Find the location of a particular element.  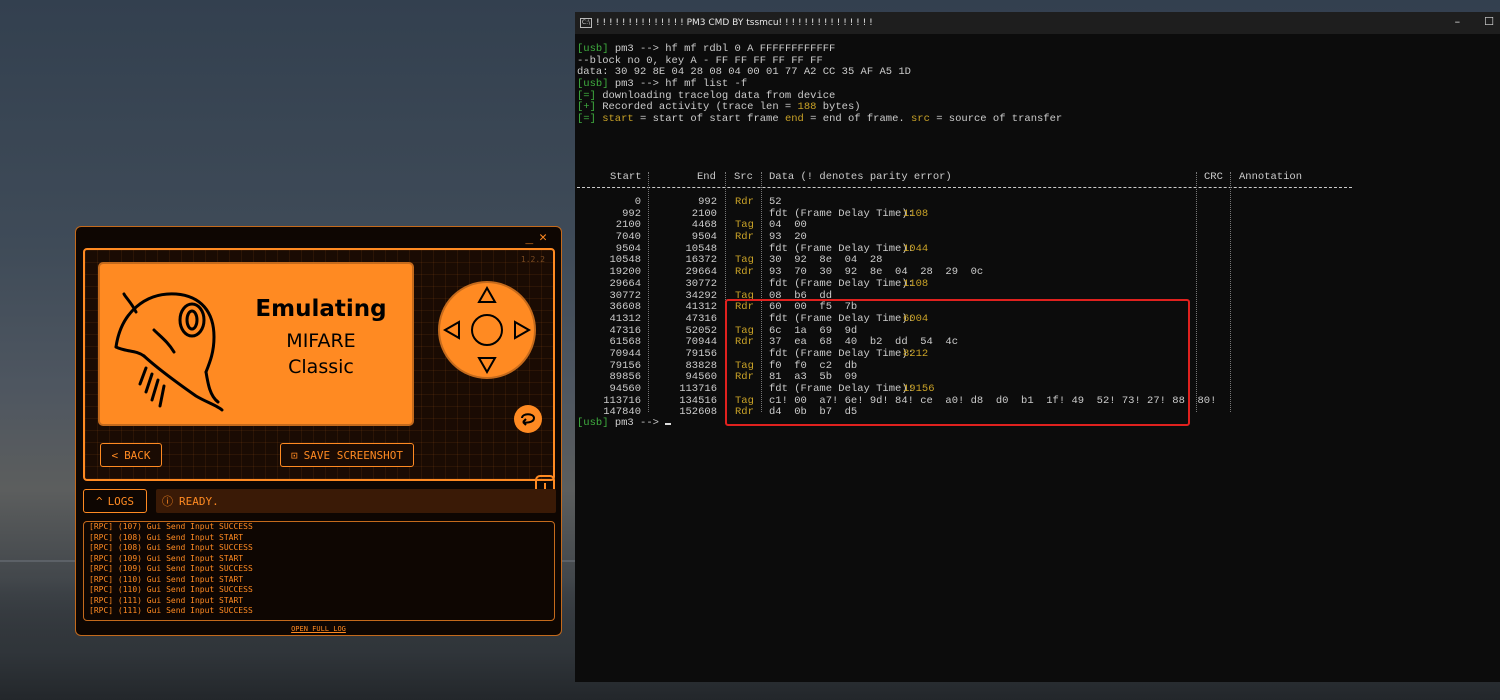

device-lcd: Emulating MIFARE Classic is located at coordinates (256, 344).